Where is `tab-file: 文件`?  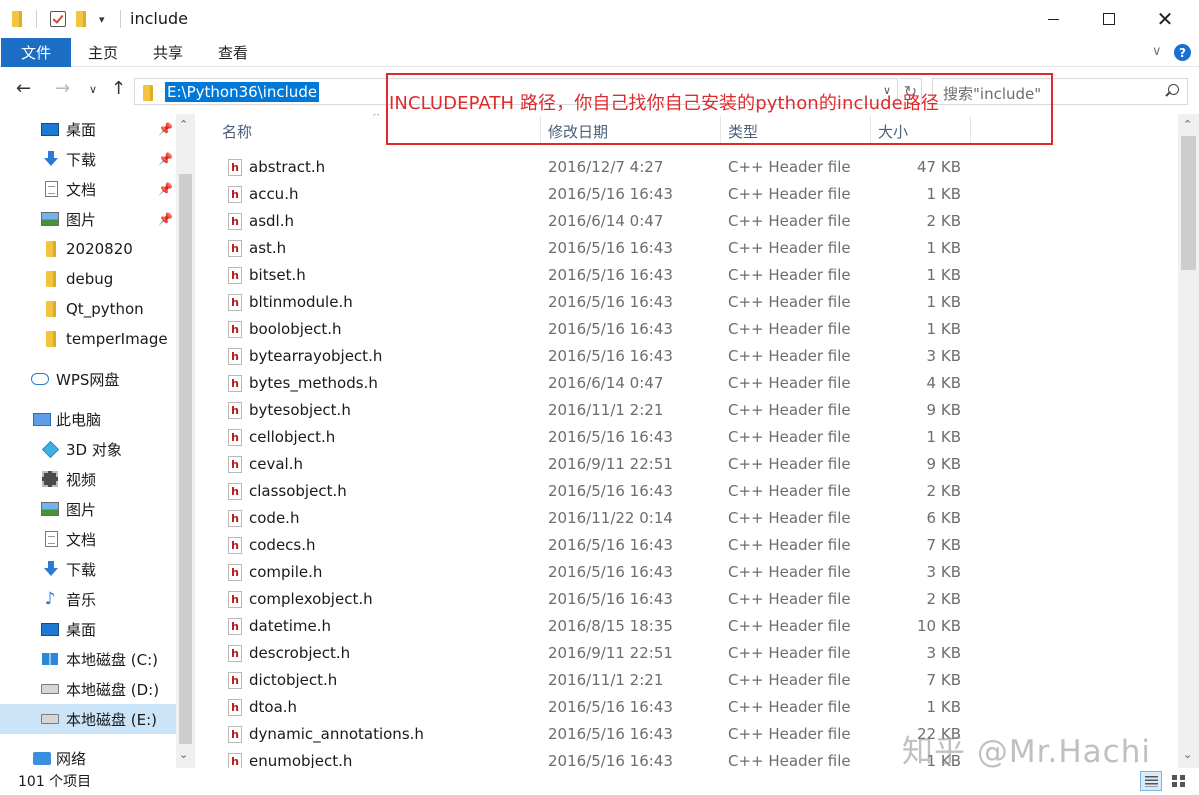
tab-file: 文件 is located at coordinates (36, 52).